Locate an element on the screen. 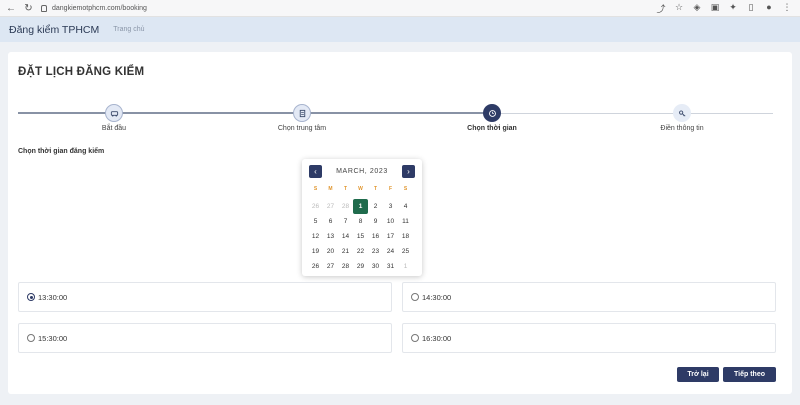 This screenshot has height=405, width=800. step-label: Bắt đầu is located at coordinates (114, 128).